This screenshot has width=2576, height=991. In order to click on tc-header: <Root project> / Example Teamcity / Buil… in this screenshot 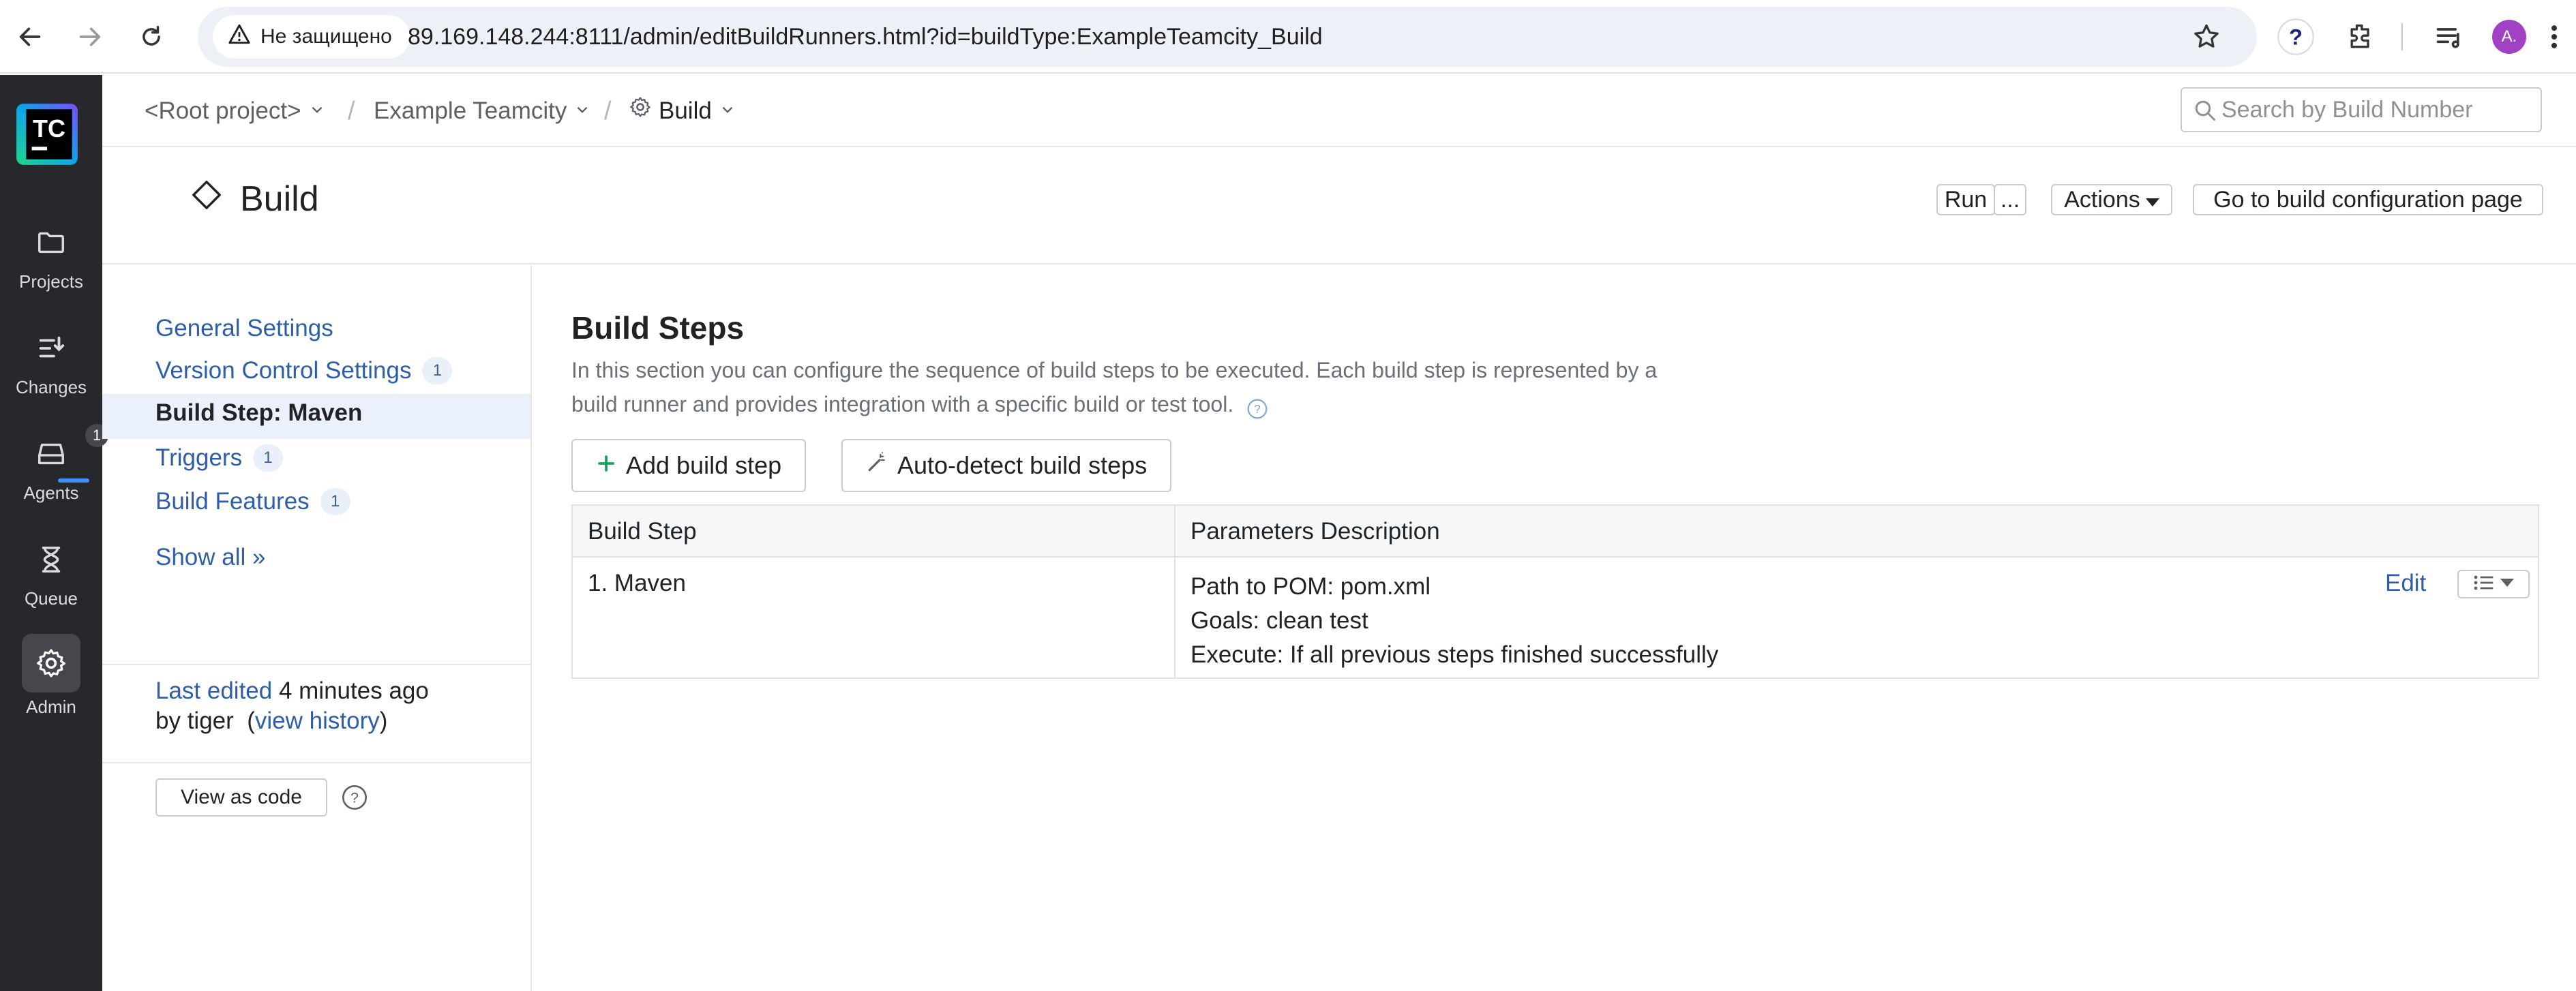, I will do `click(1339, 111)`.